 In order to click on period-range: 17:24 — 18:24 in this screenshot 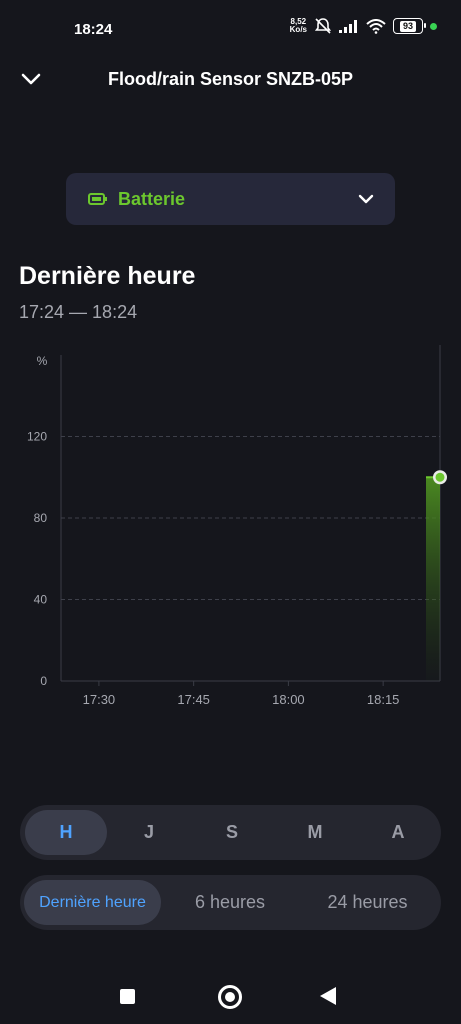, I will do `click(78, 312)`.